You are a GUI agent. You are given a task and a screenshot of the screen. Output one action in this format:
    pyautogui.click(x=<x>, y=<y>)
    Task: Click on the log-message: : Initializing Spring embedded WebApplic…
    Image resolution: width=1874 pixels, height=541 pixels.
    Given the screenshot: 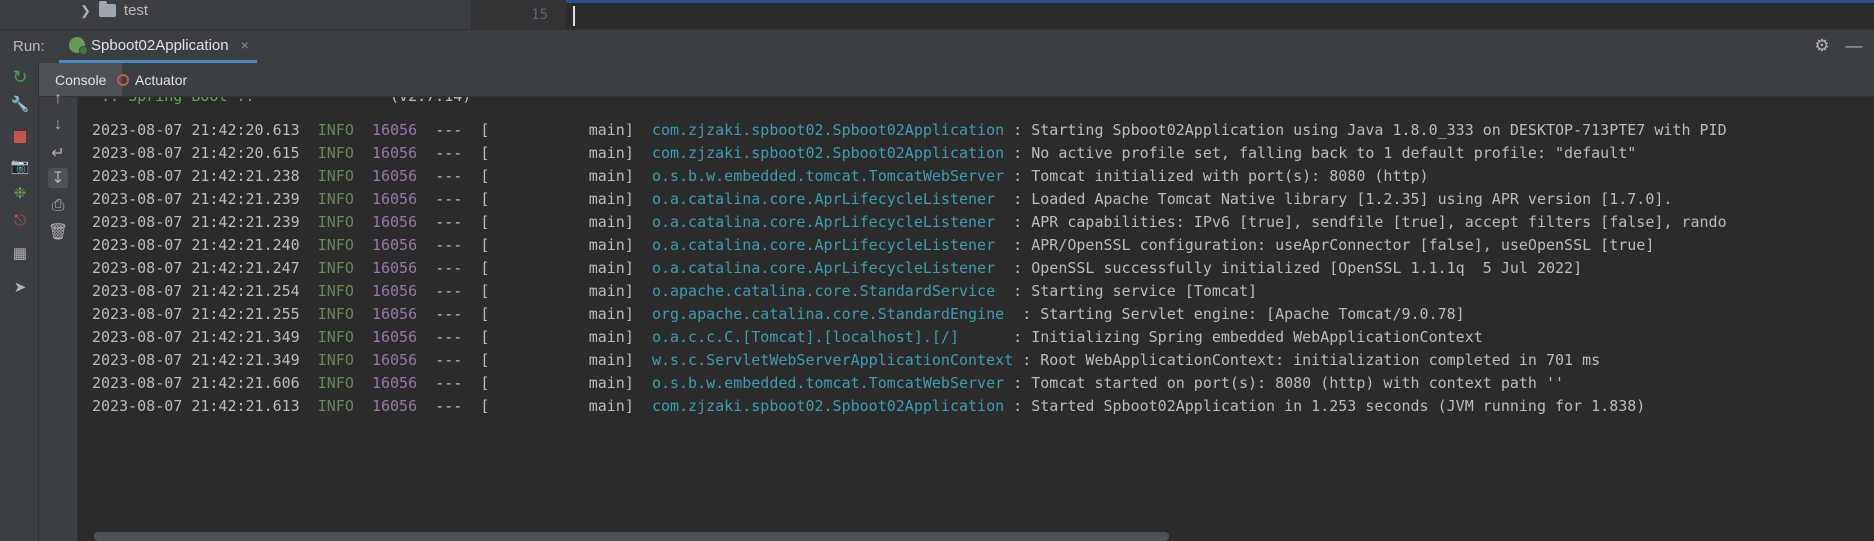 What is the action you would take?
    pyautogui.click(x=1243, y=337)
    